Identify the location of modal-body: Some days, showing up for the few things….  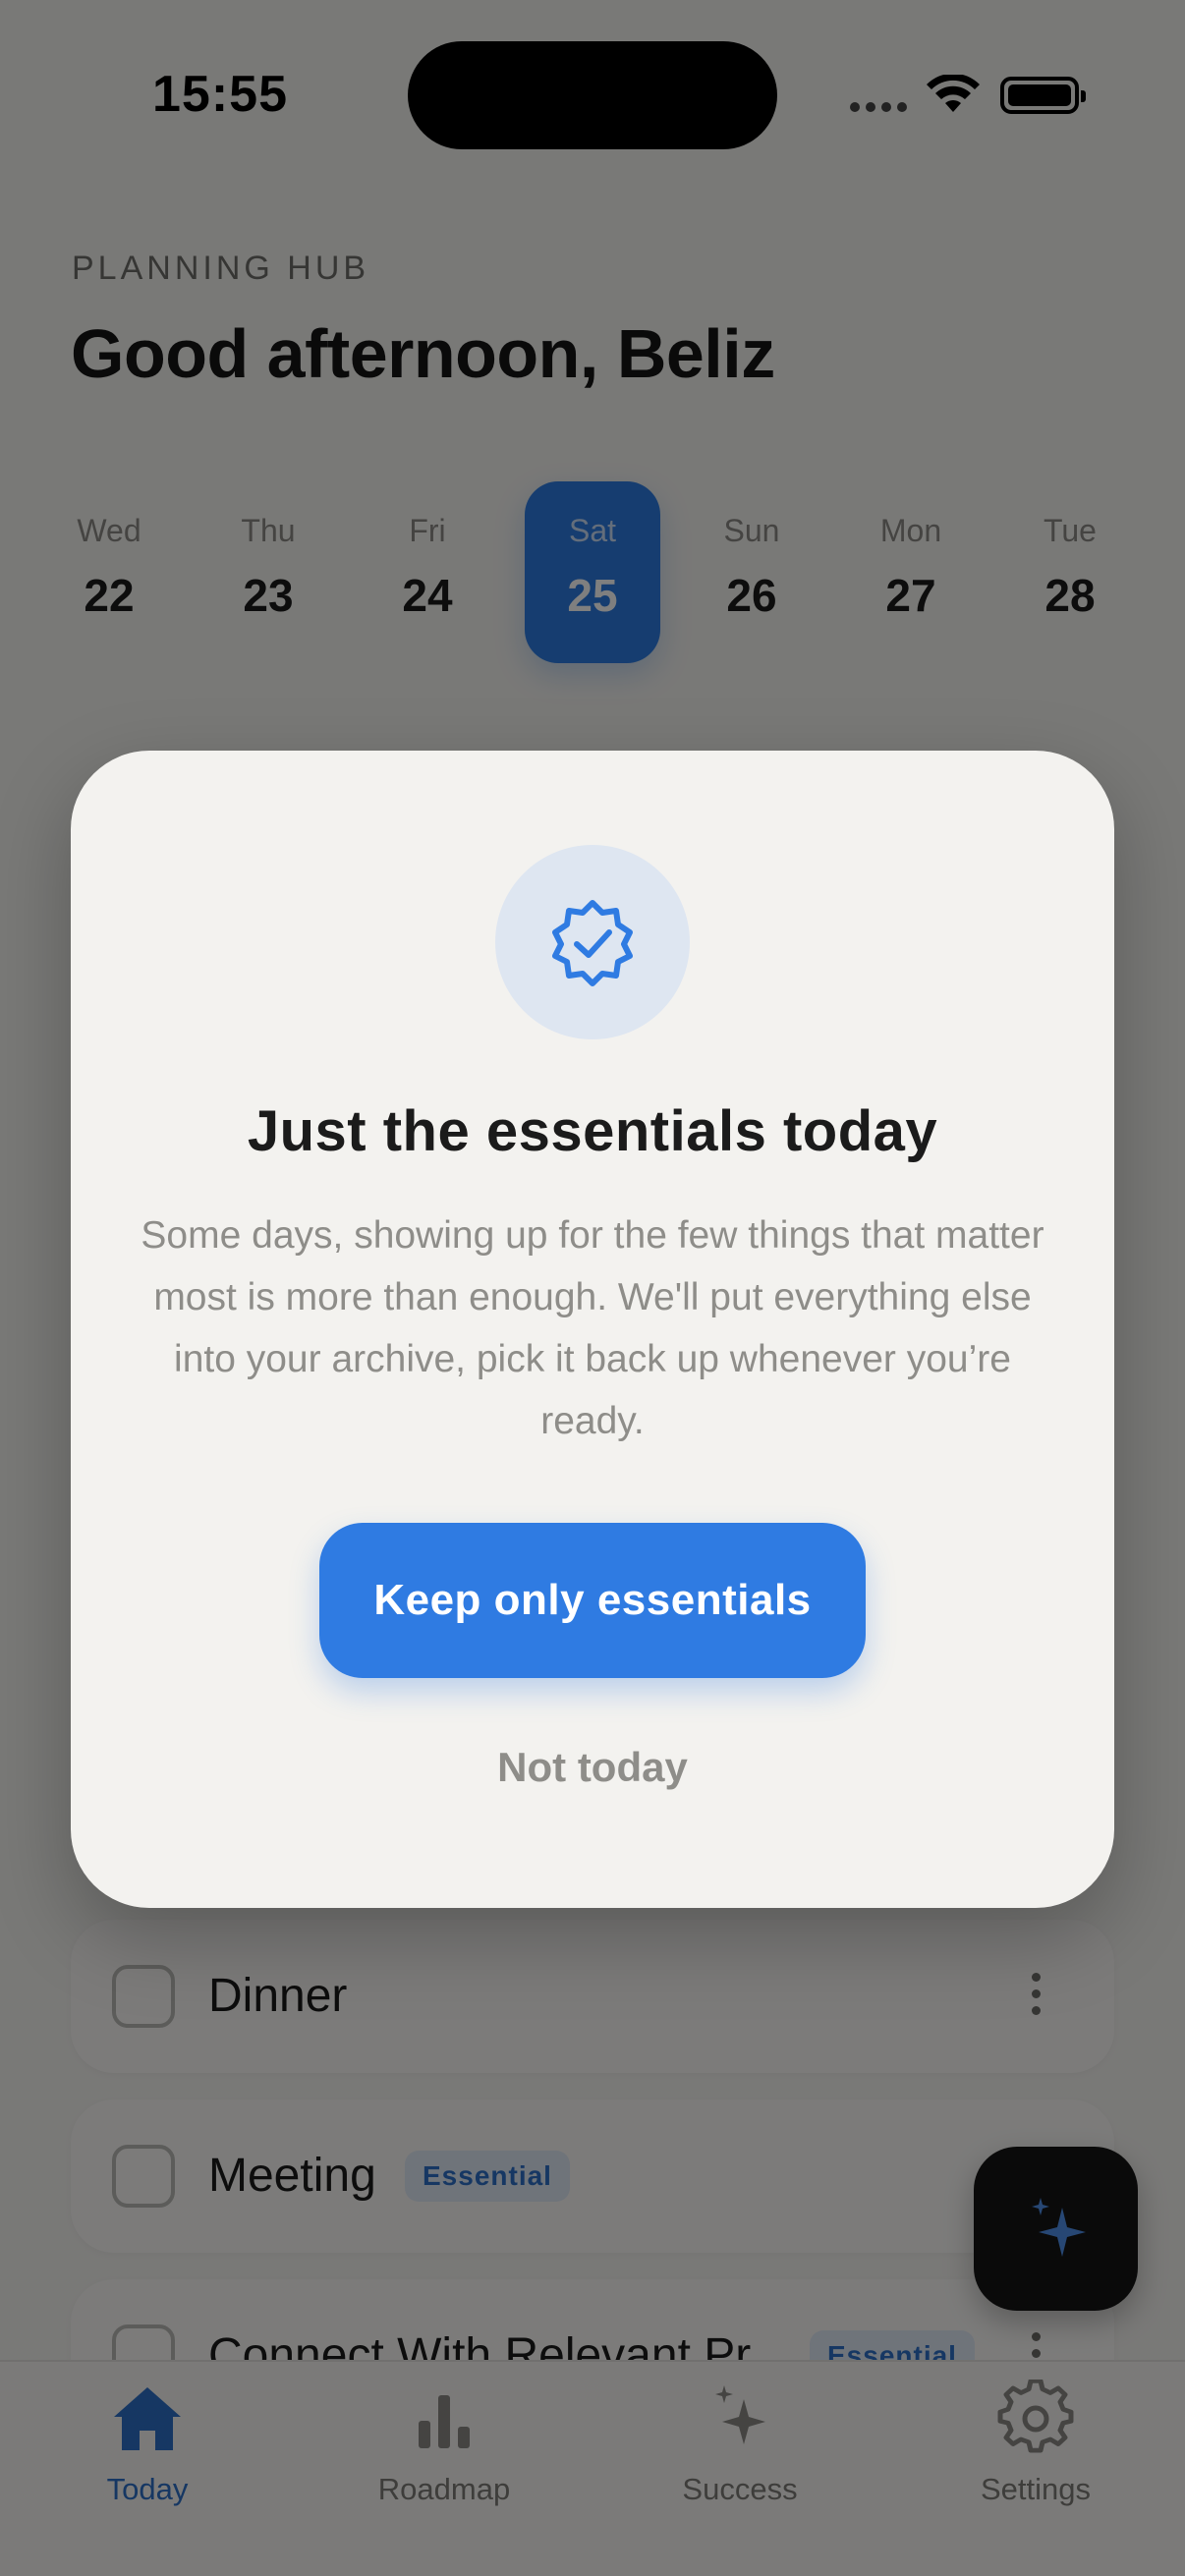
(592, 1328).